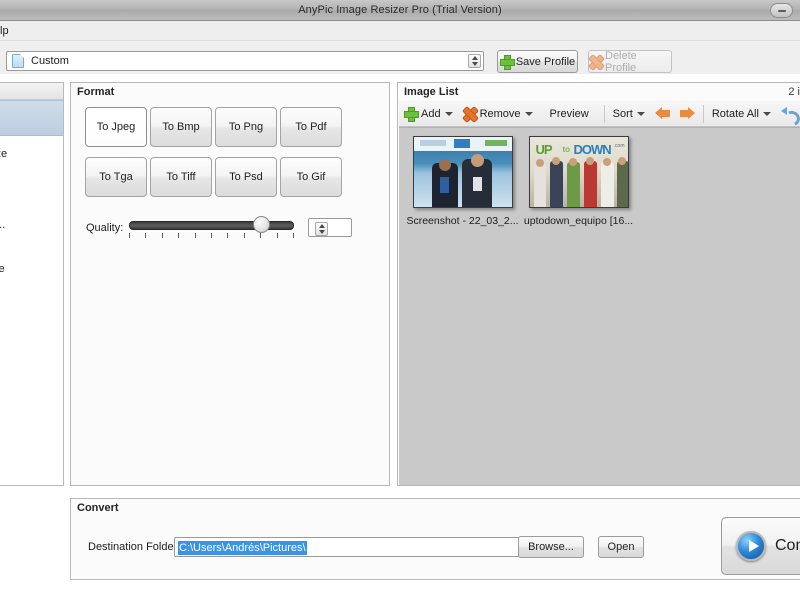 The width and height of the screenshot is (800, 600). I want to click on quality-spinner, so click(321, 229).